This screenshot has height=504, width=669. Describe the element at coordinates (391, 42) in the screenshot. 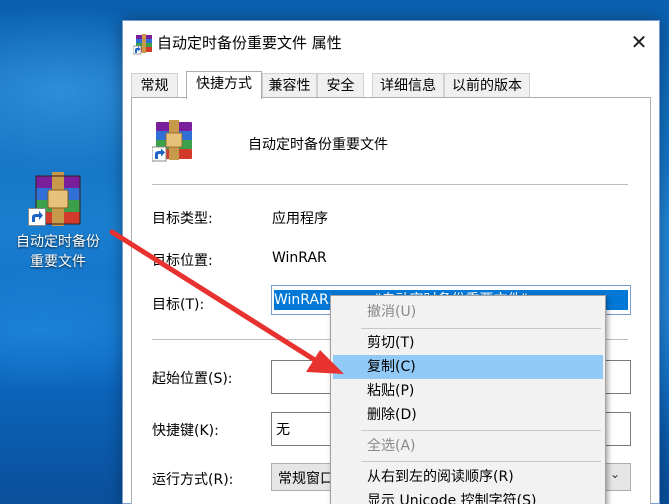

I see `title-bar: 自动定时备份重要文件 属性 ✕` at that location.